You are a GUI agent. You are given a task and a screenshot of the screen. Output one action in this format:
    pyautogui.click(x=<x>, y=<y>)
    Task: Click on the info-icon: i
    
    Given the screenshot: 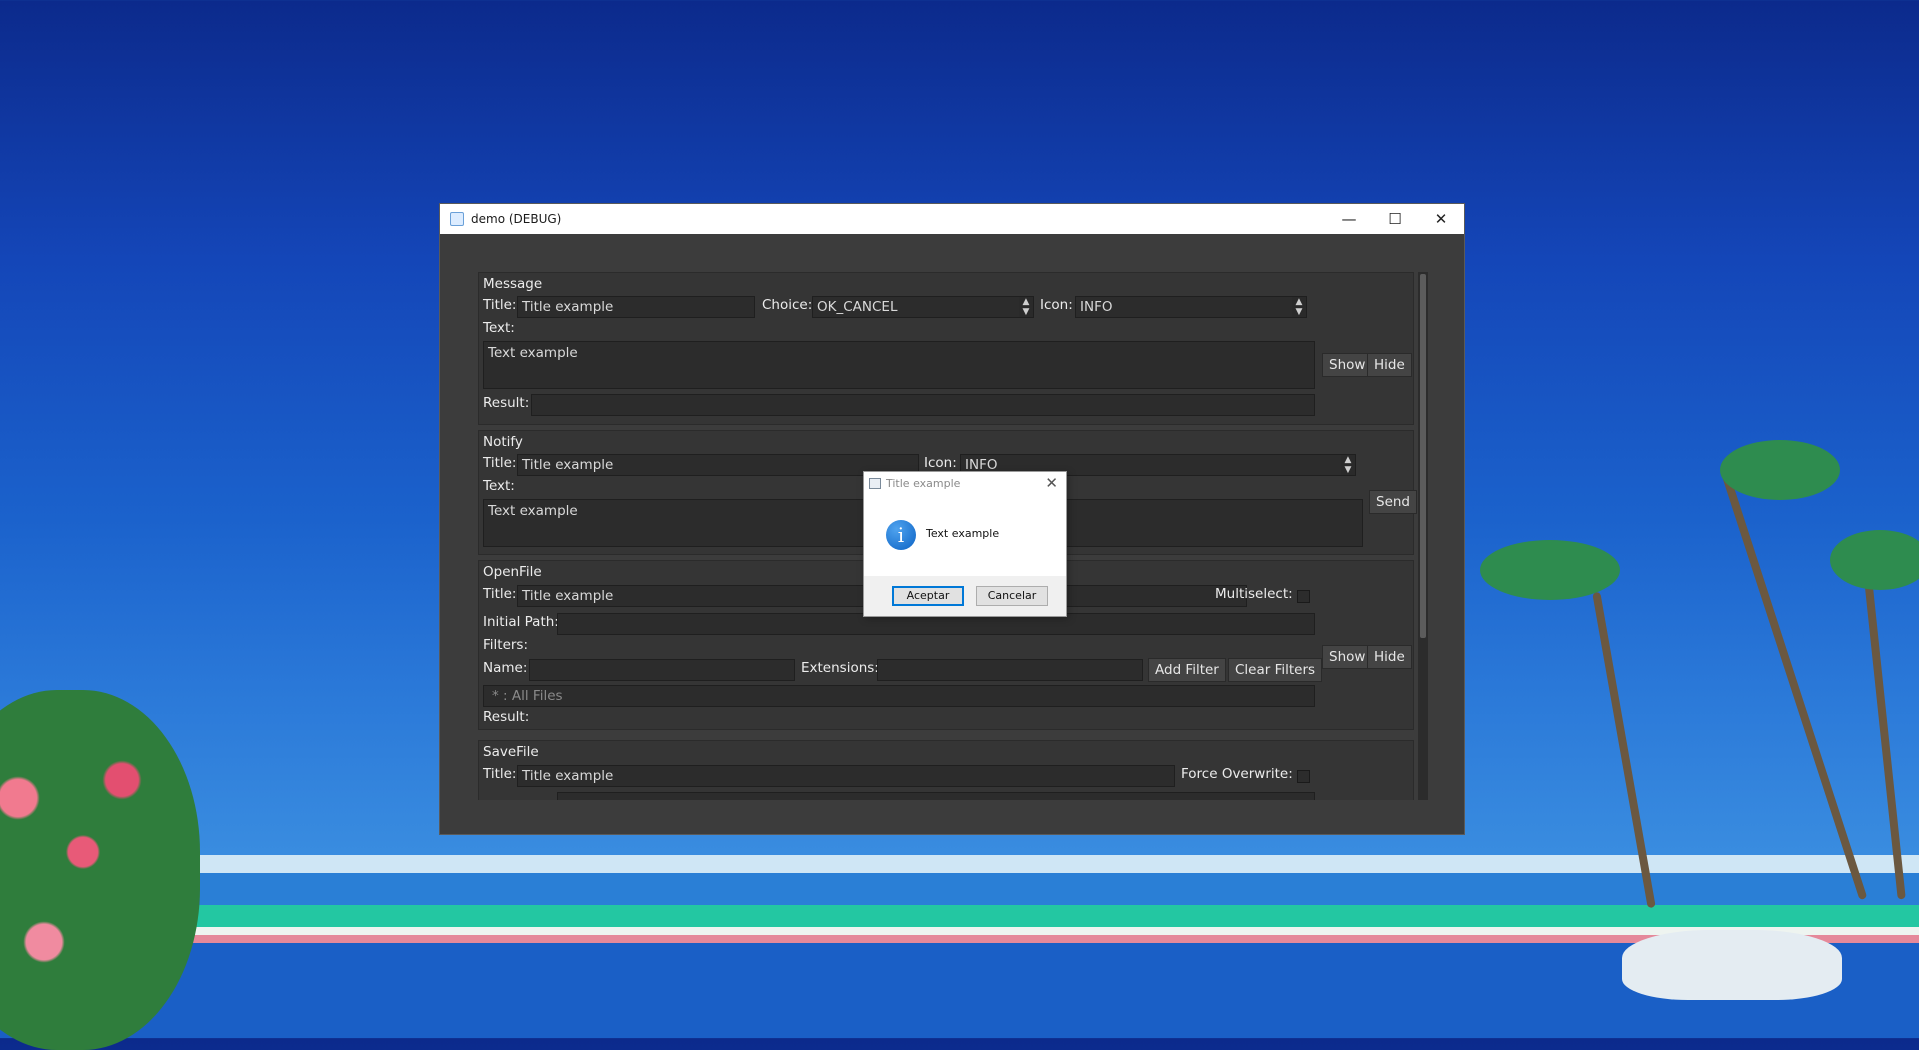 What is the action you would take?
    pyautogui.click(x=901, y=535)
    